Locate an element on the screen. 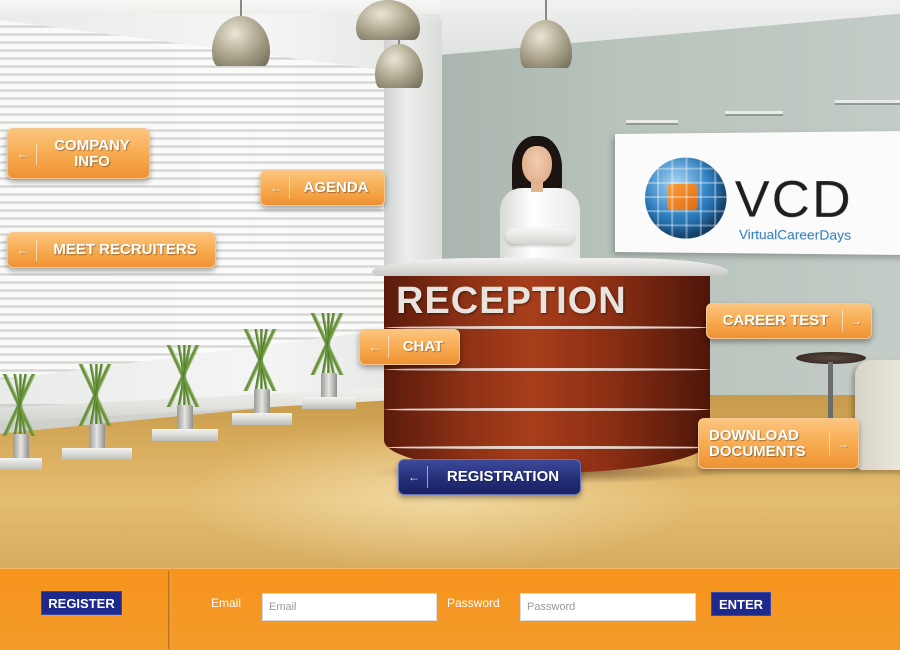  sofa is located at coordinates (877, 415).